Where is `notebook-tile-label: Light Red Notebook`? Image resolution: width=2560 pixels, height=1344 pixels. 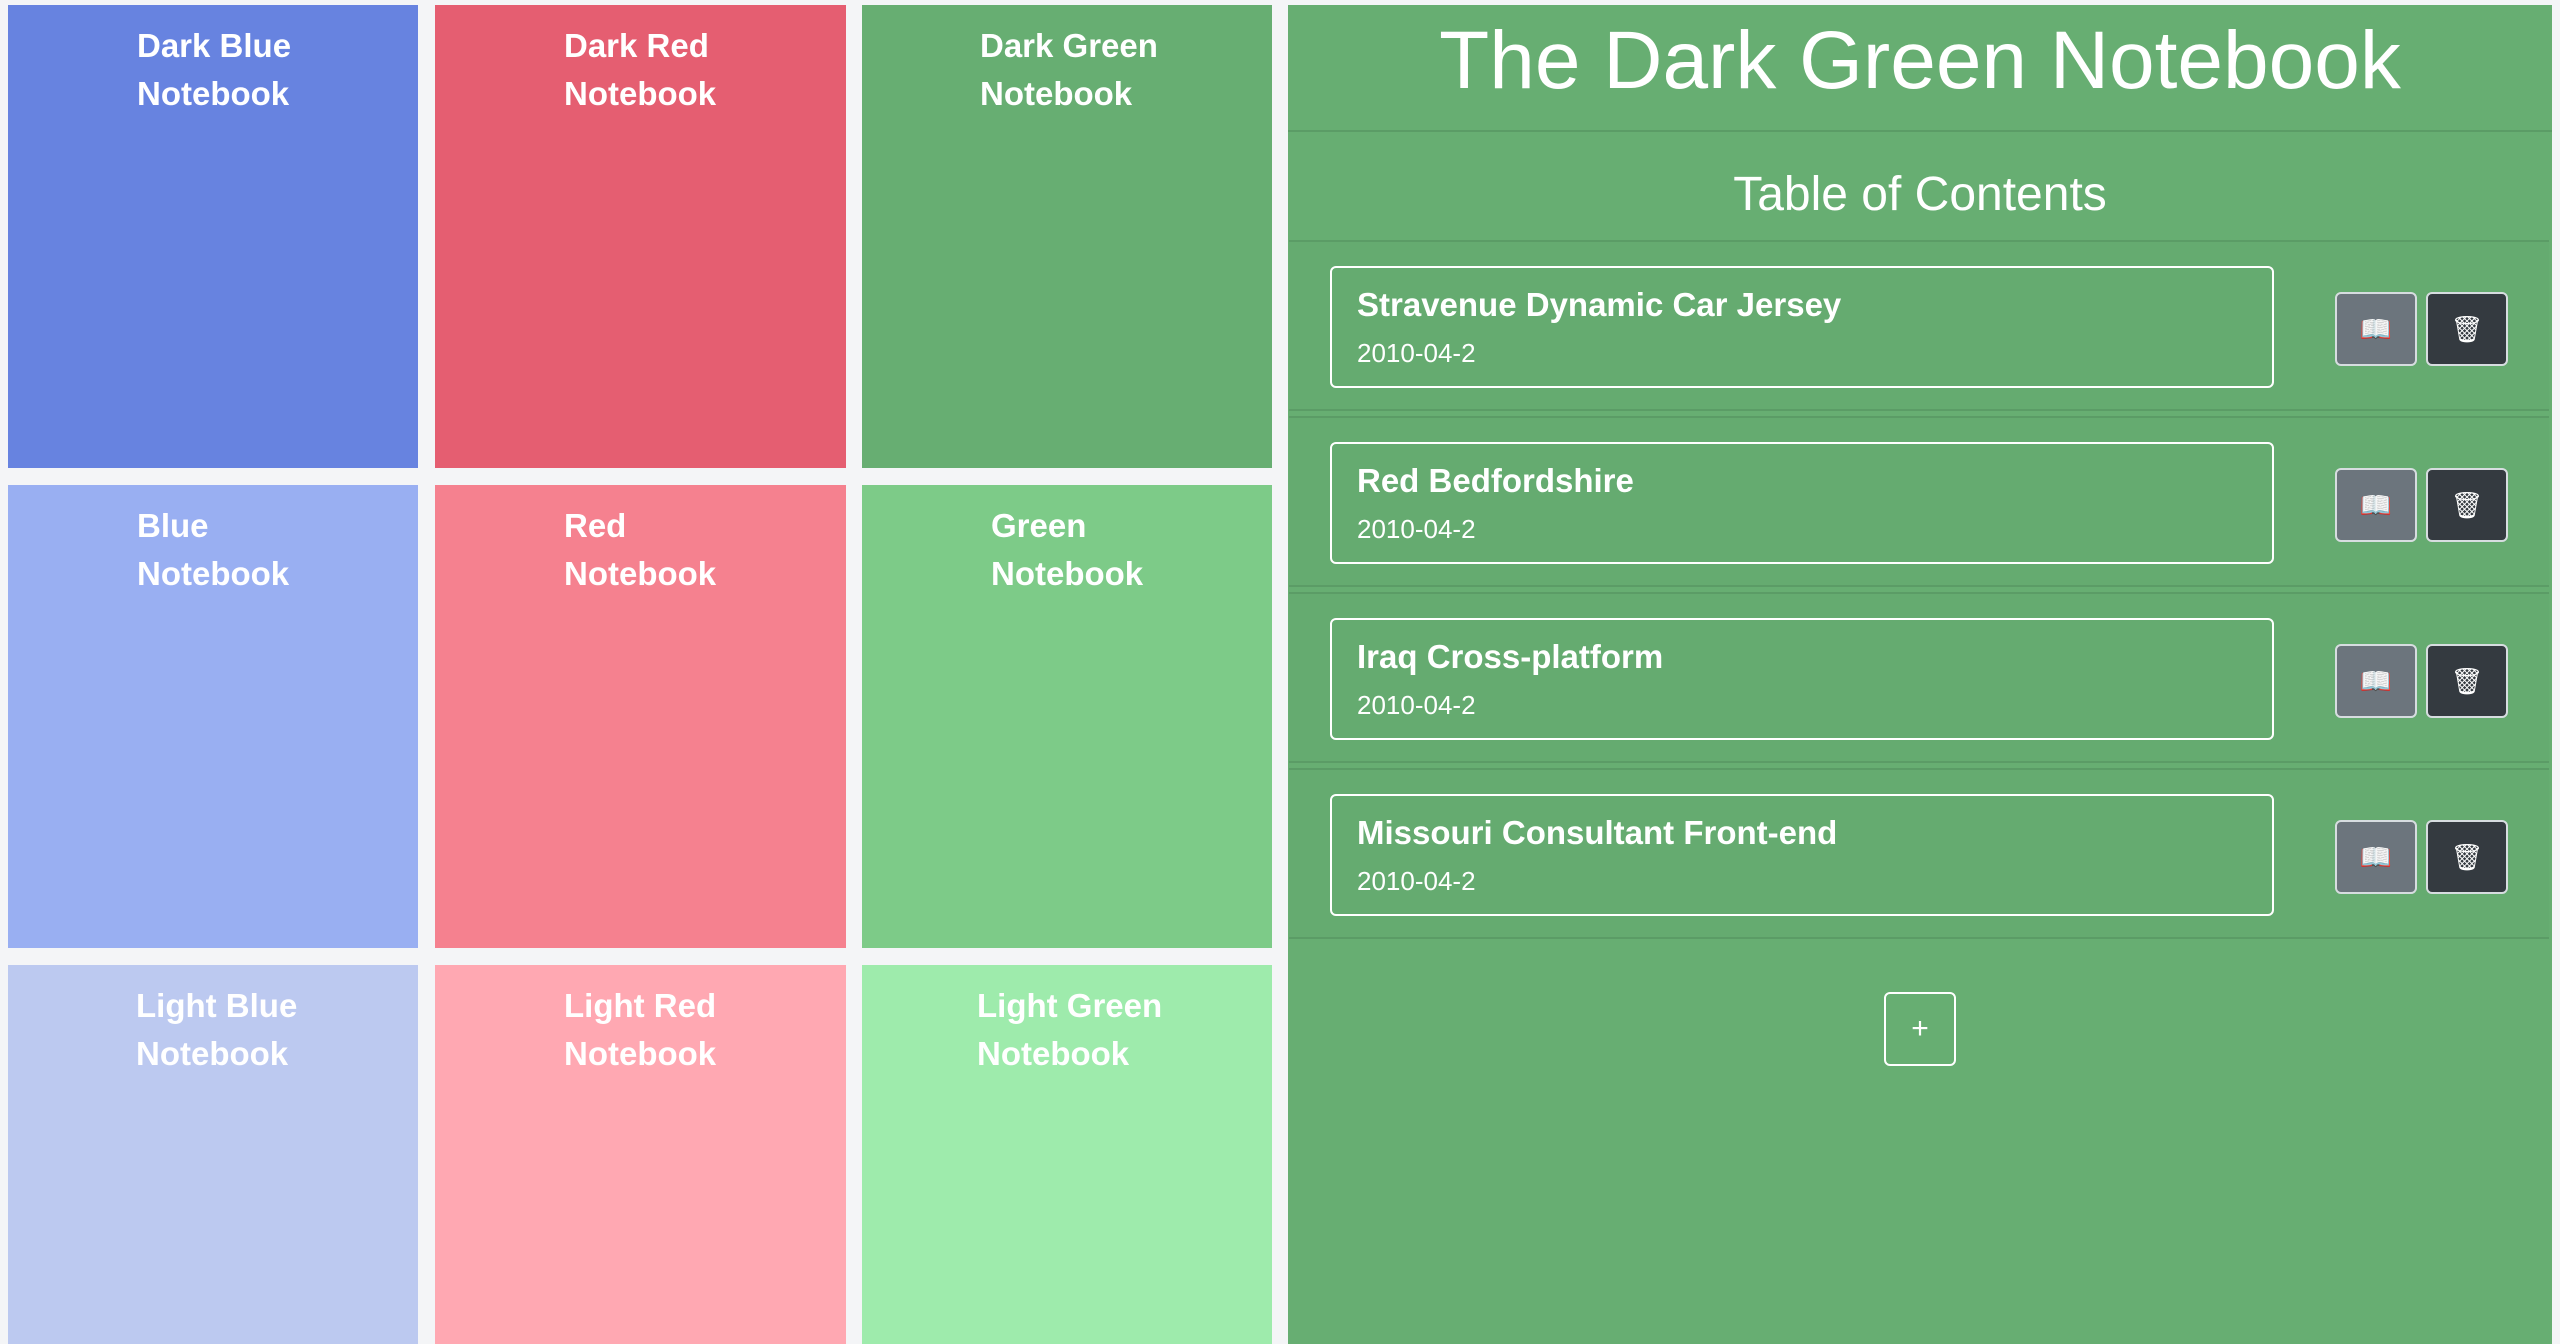
notebook-tile-label: Light Red Notebook is located at coordinates (640, 1029).